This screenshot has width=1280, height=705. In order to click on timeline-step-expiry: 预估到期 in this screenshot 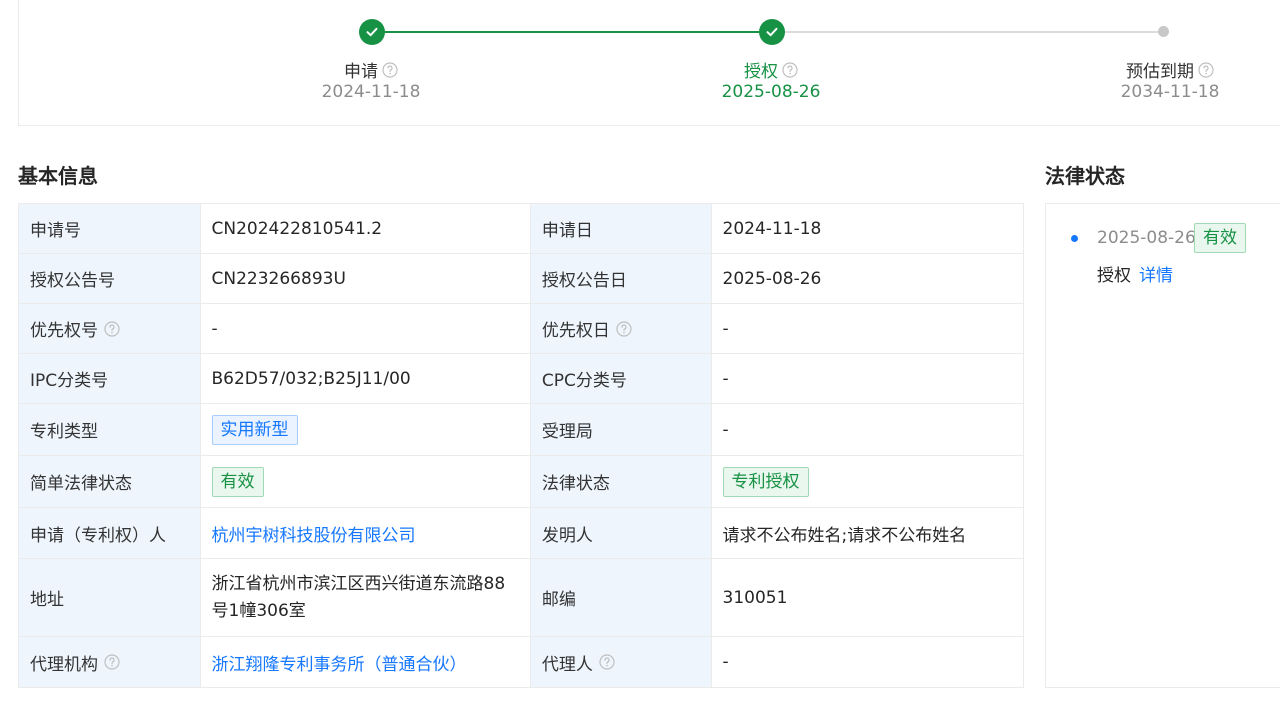, I will do `click(1170, 69)`.